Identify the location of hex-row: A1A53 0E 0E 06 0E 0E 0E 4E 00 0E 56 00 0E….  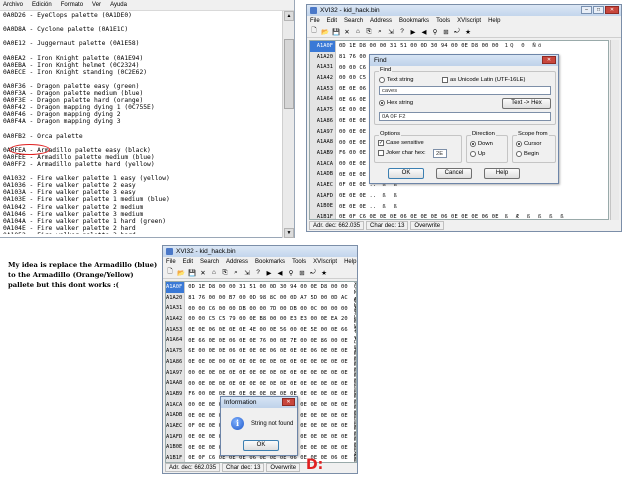
(261, 330).